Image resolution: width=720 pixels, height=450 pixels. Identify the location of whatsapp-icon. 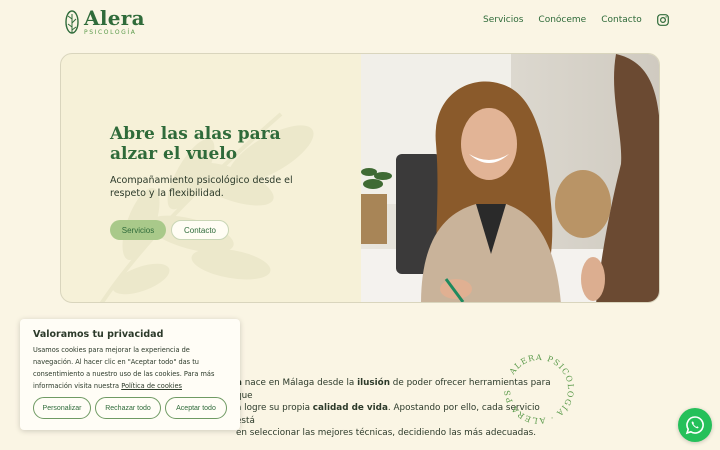
(694, 425).